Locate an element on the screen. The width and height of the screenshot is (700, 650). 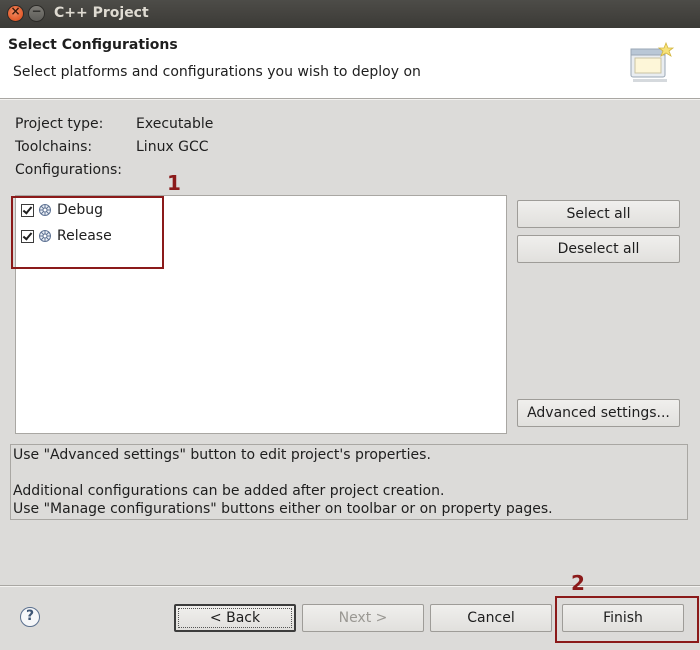
window-titlebar: × − C++ Project is located at coordinates (350, 14).